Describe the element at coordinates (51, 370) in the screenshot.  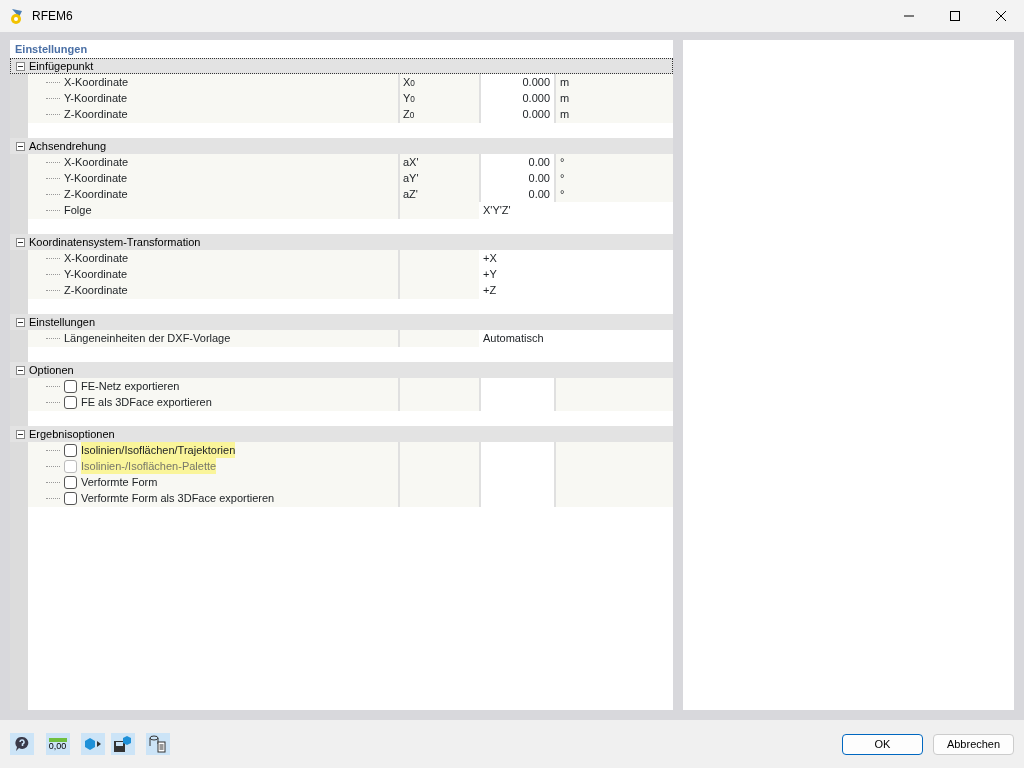
I see `group-label: Optionen` at that location.